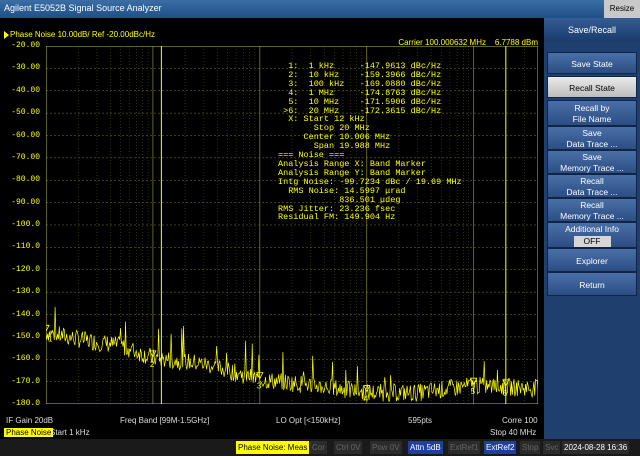 Image resolution: width=640 pixels, height=456 pixels. What do you see at coordinates (530, 447) in the screenshot?
I see `stop-indicator: Stop` at bounding box center [530, 447].